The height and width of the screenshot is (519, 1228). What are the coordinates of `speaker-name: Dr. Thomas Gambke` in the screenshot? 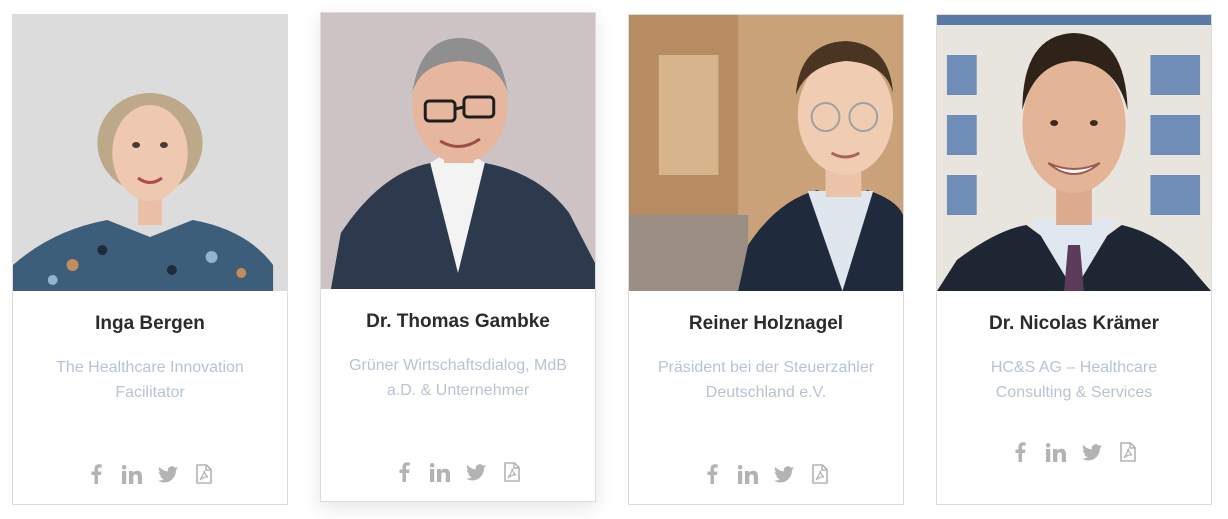 It's located at (458, 321).